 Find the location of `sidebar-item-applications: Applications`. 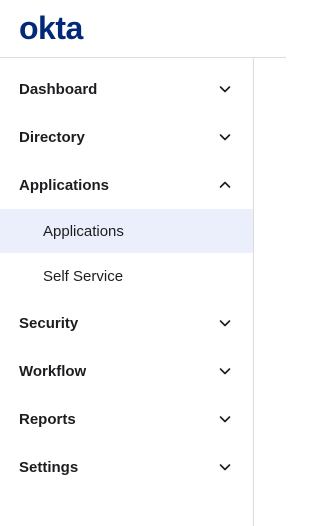

sidebar-item-applications: Applications is located at coordinates (126, 185).